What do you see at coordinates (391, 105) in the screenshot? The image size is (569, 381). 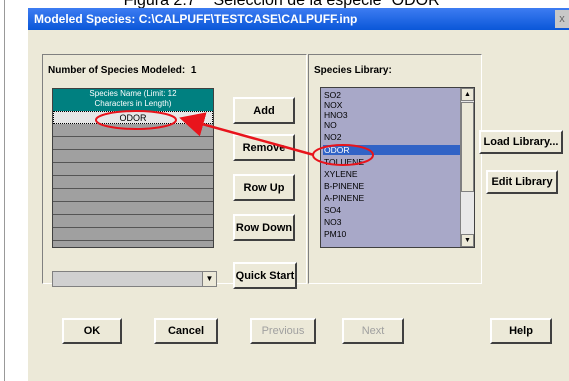 I see `list-item: NOX` at bounding box center [391, 105].